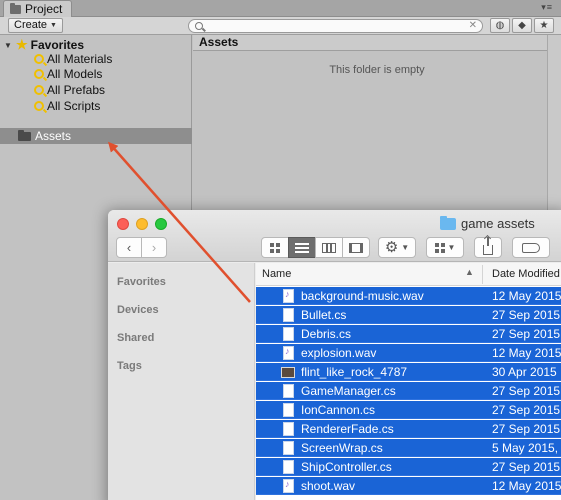 This screenshot has width=561, height=500. Describe the element at coordinates (39, 59) in the screenshot. I see `search-icon` at that location.